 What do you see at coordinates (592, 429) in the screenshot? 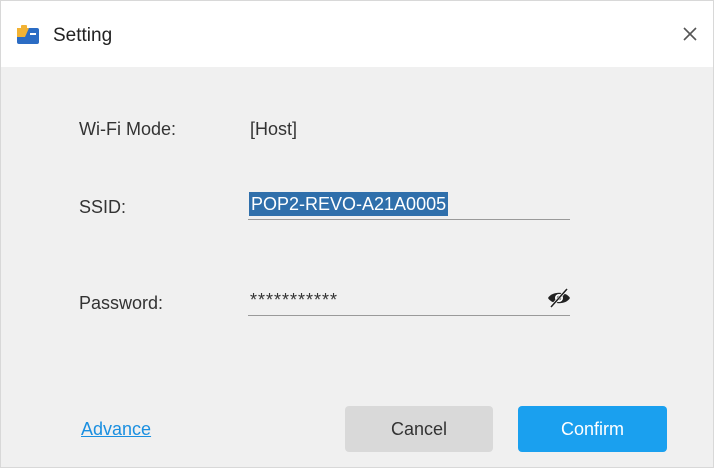
I see `confirm-button: Confirm` at bounding box center [592, 429].